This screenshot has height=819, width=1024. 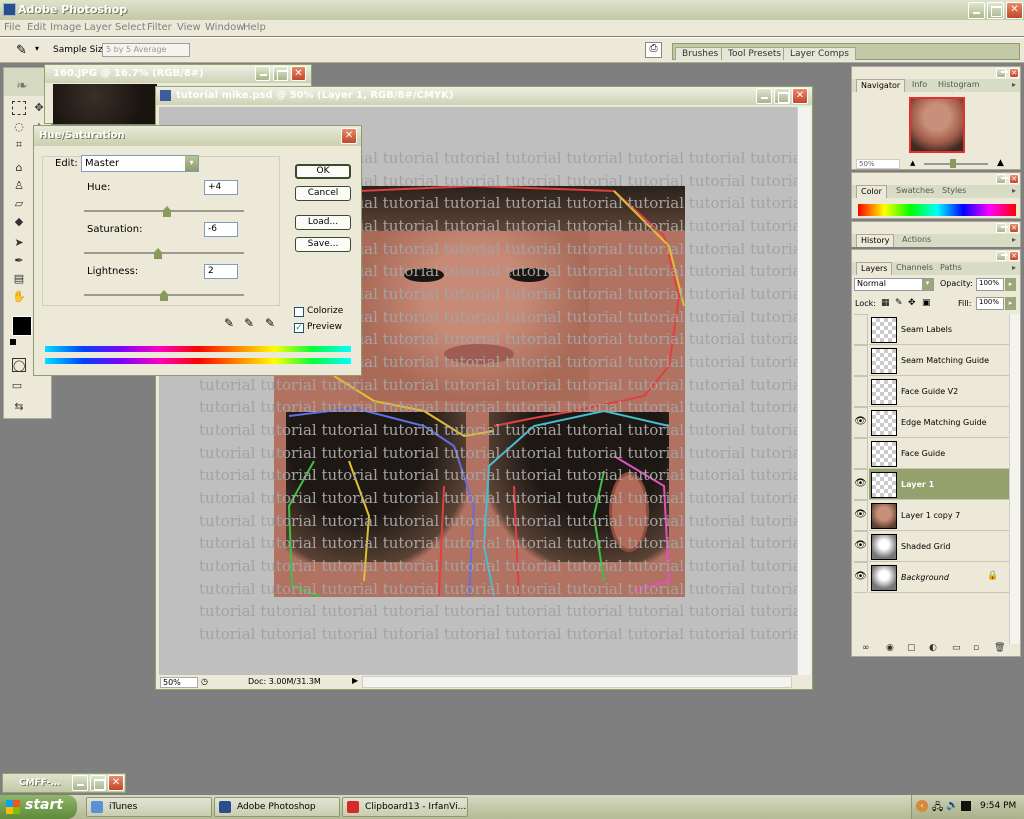 I want to click on minimized-restore-button, so click(x=80, y=783).